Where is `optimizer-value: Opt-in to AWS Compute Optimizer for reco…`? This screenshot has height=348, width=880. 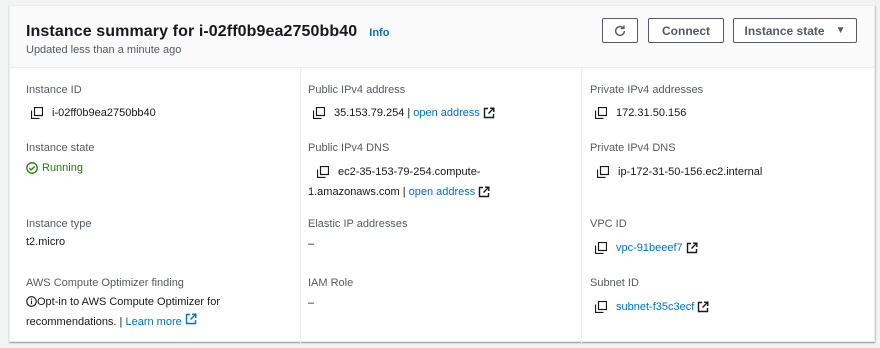
optimizer-value: Opt-in to AWS Compute Optimizer for reco… is located at coordinates (156, 312).